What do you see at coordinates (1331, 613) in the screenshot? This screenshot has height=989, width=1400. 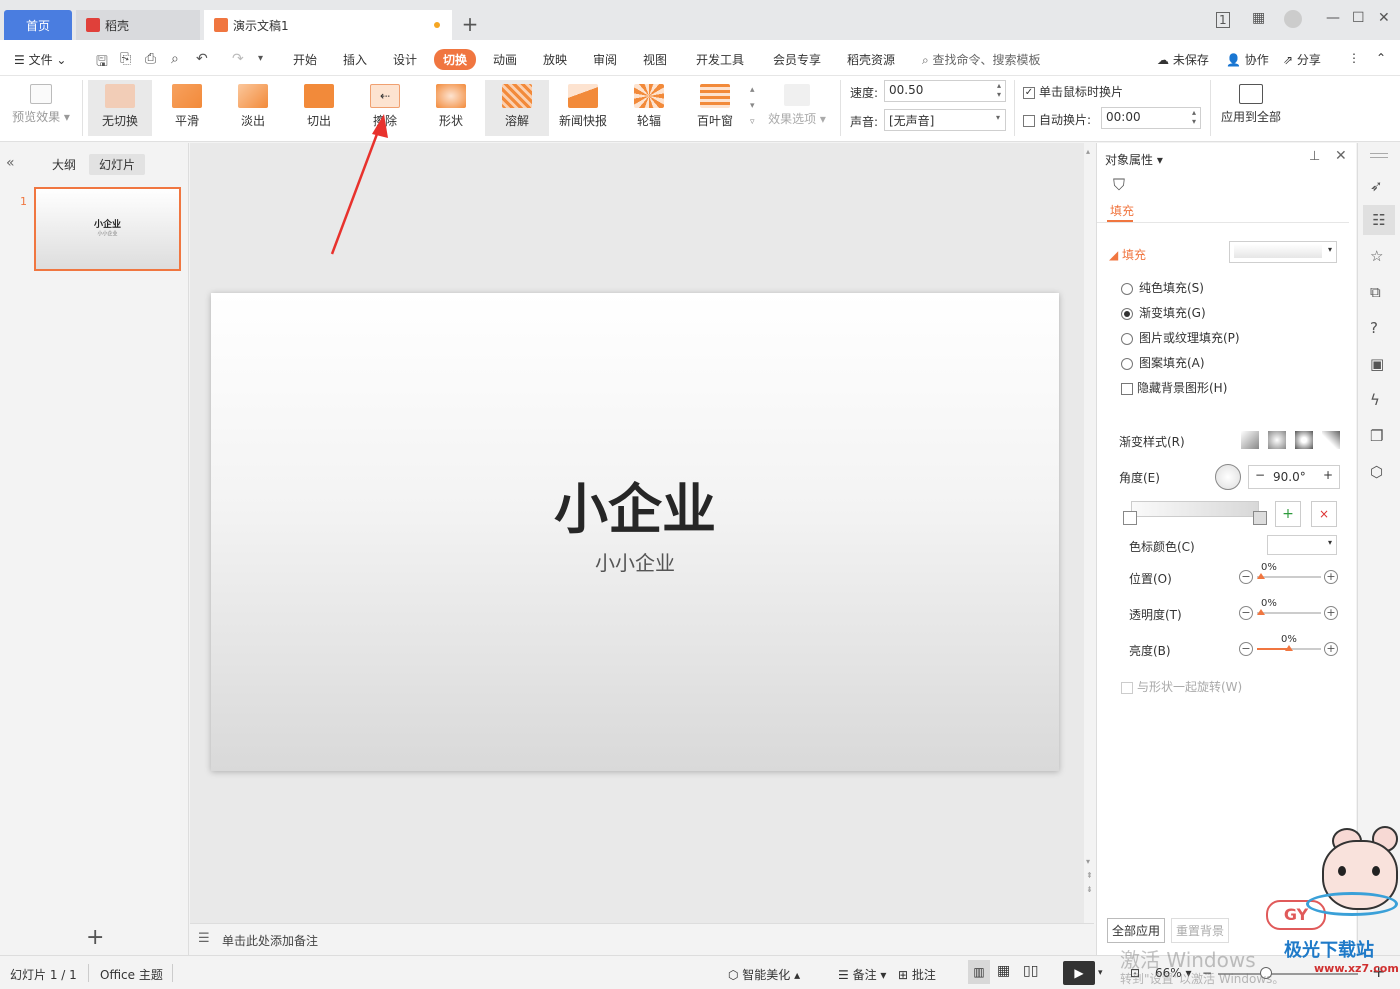 I see `transparency-plus-icon: +` at bounding box center [1331, 613].